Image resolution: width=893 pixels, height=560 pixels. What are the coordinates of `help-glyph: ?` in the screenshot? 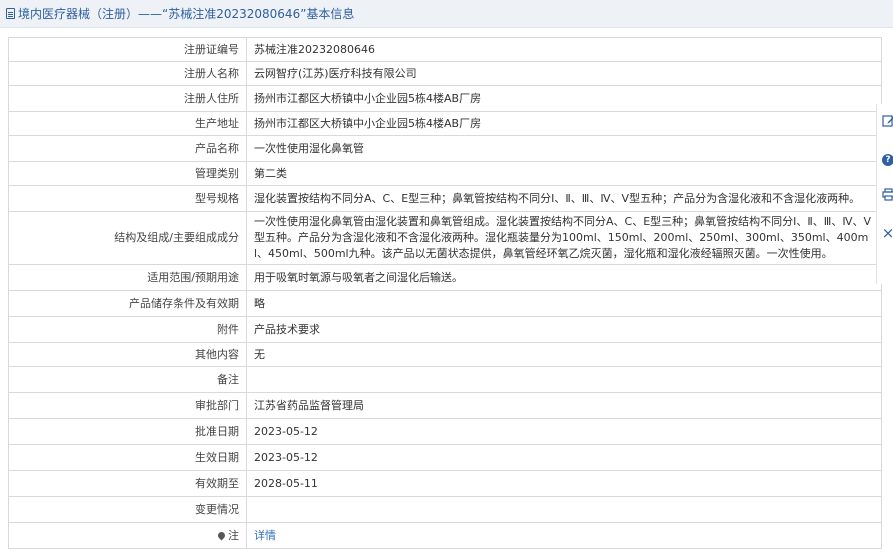 It's located at (887, 160).